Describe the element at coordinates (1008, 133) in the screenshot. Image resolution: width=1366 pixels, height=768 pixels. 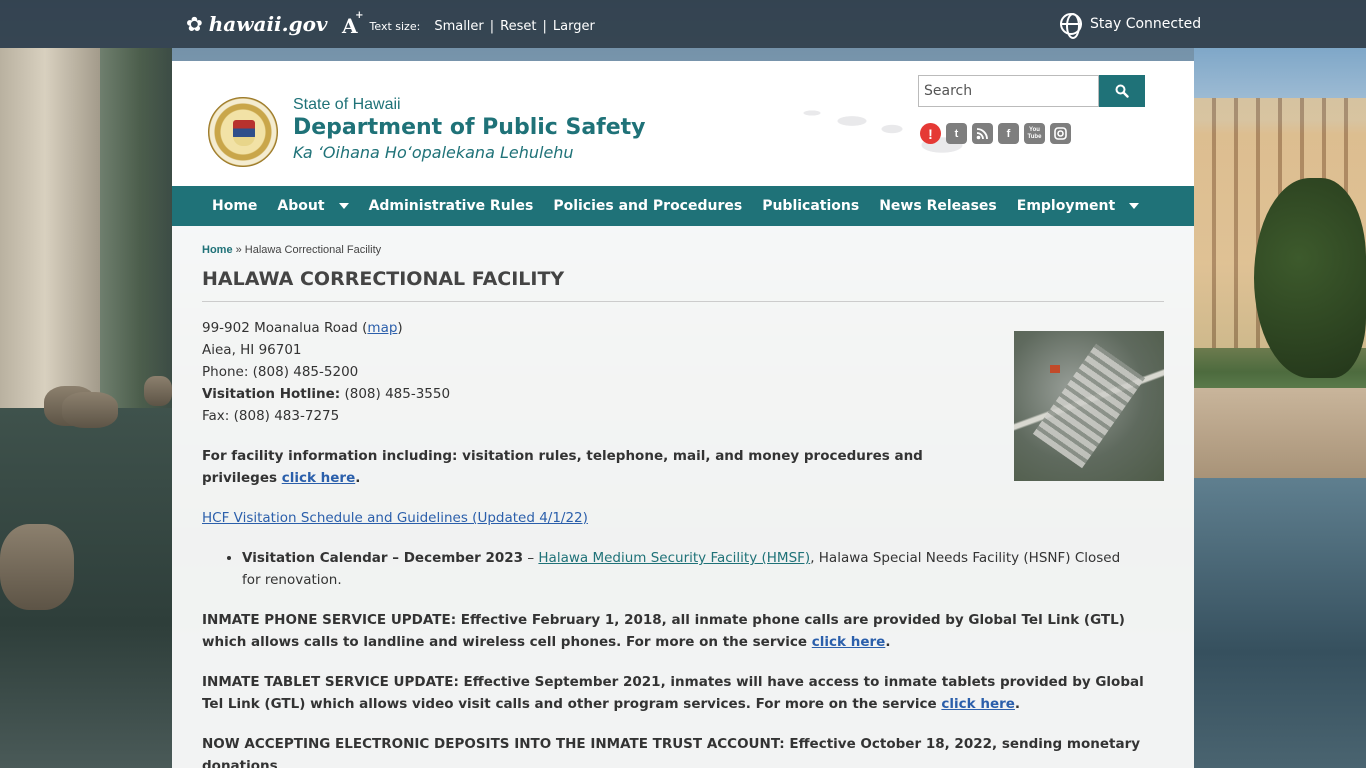
I see `facebook-icon: f` at that location.